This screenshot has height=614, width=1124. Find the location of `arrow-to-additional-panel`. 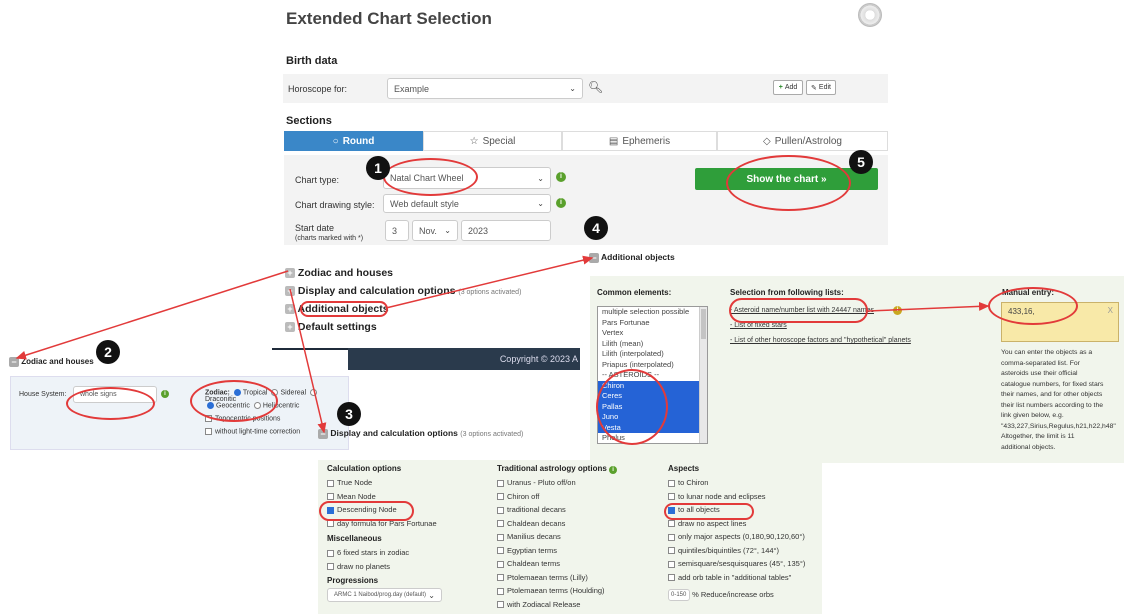

arrow-to-additional-panel is located at coordinates (489, 282).